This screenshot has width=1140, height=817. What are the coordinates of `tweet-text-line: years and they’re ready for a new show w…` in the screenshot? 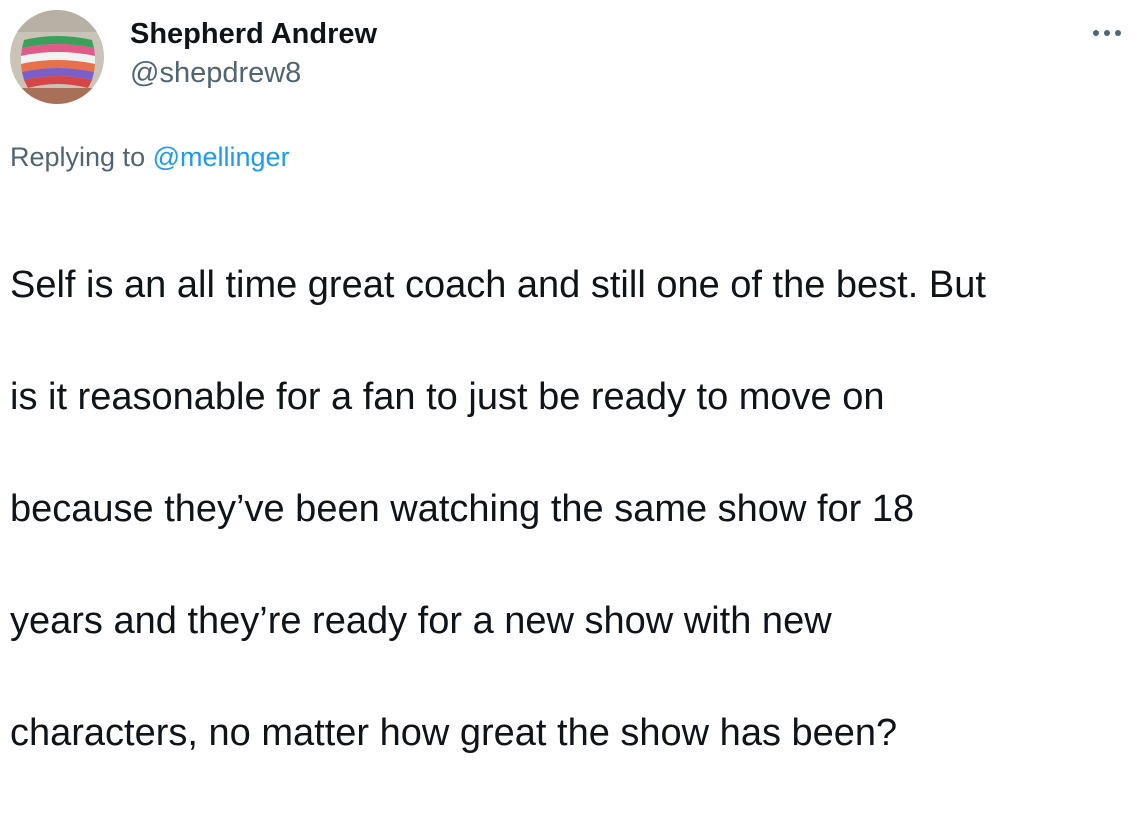 It's located at (421, 621).